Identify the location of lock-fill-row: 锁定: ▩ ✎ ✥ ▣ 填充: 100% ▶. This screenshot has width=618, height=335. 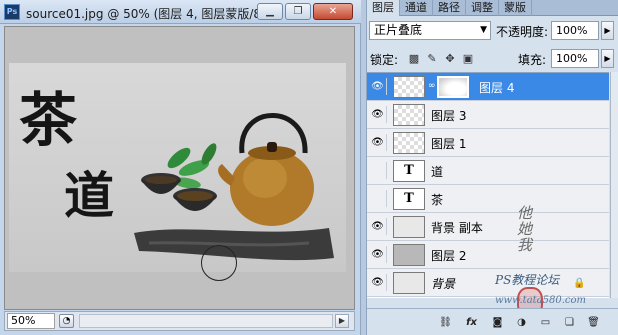
(492, 59).